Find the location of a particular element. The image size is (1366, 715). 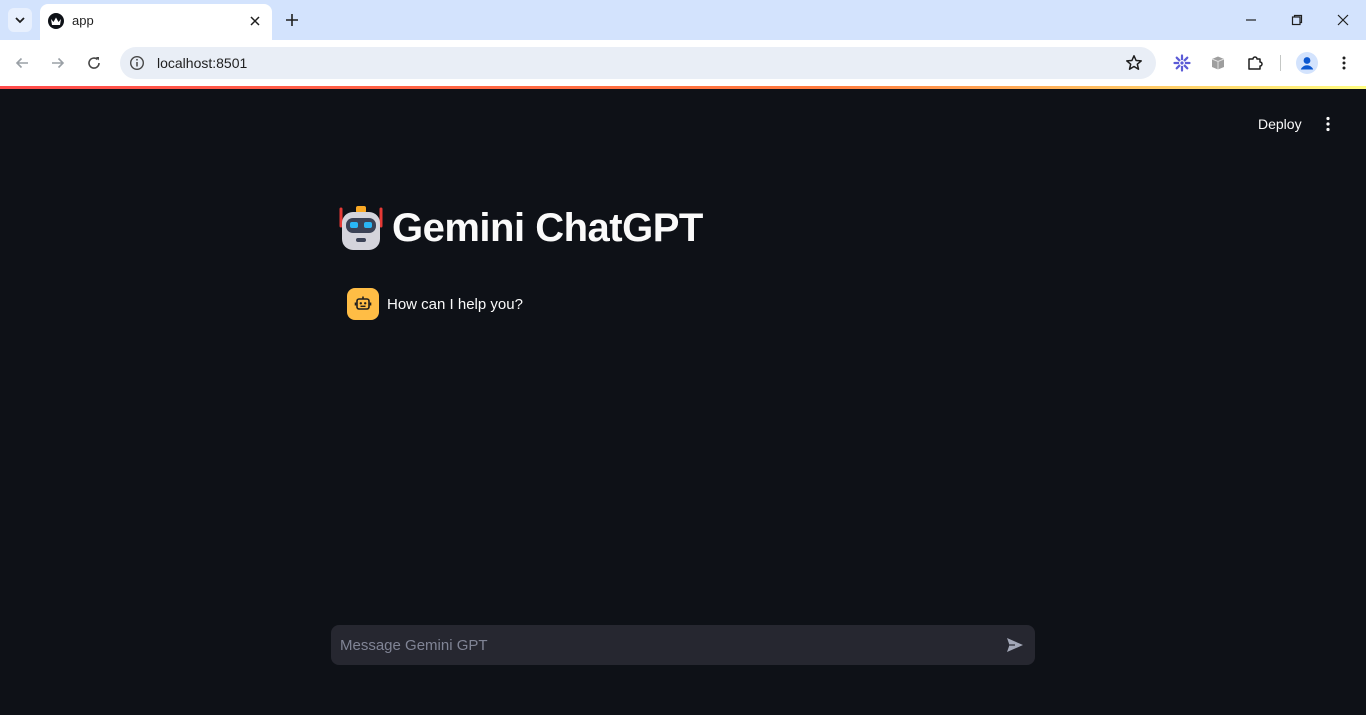

chat-message: How can I help you? is located at coordinates (435, 304).